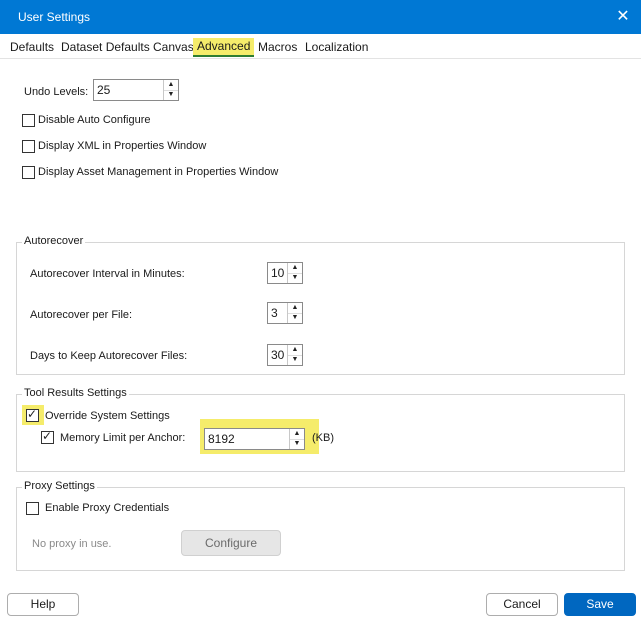 Image resolution: width=641 pixels, height=625 pixels. Describe the element at coordinates (221, 439) in the screenshot. I see `memory-limit-value: 8192` at that location.